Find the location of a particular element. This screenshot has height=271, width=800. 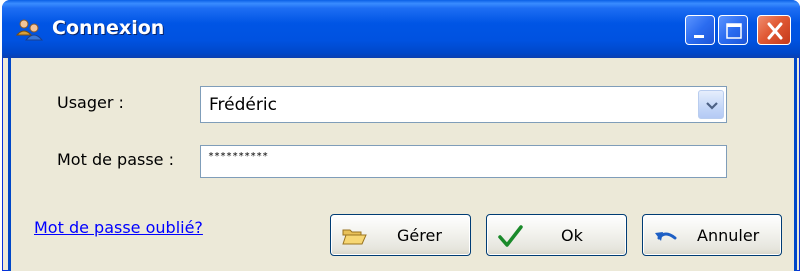

forgot-password-link: Mot de passe oublié? is located at coordinates (118, 227).